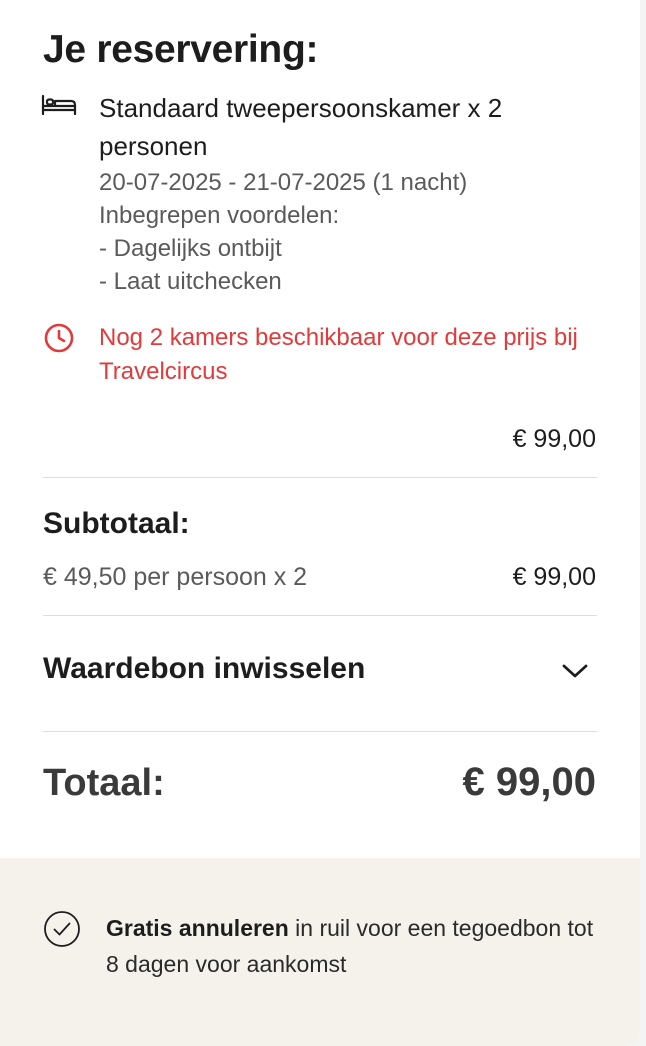 The width and height of the screenshot is (646, 1046). Describe the element at coordinates (116, 523) in the screenshot. I see `subtotal-label: Subtotaal:` at that location.